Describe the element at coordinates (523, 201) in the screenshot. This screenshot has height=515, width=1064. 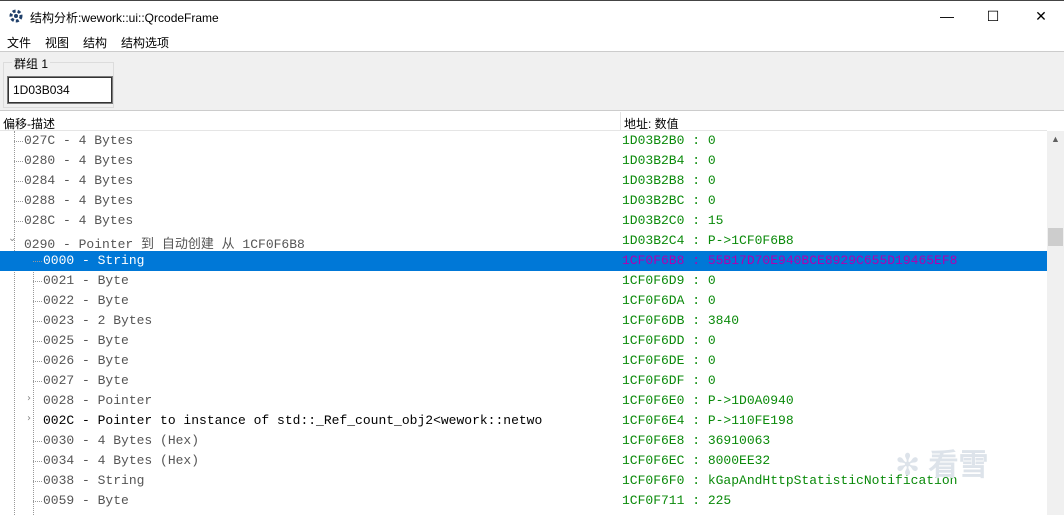
I see `tree-row: 0288 - 4 Bytes 1D03B2BC : 0` at that location.